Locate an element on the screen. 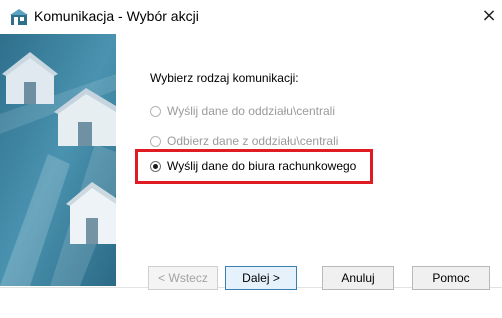 This screenshot has width=502, height=318. radio-send-to-branch is located at coordinates (155, 111).